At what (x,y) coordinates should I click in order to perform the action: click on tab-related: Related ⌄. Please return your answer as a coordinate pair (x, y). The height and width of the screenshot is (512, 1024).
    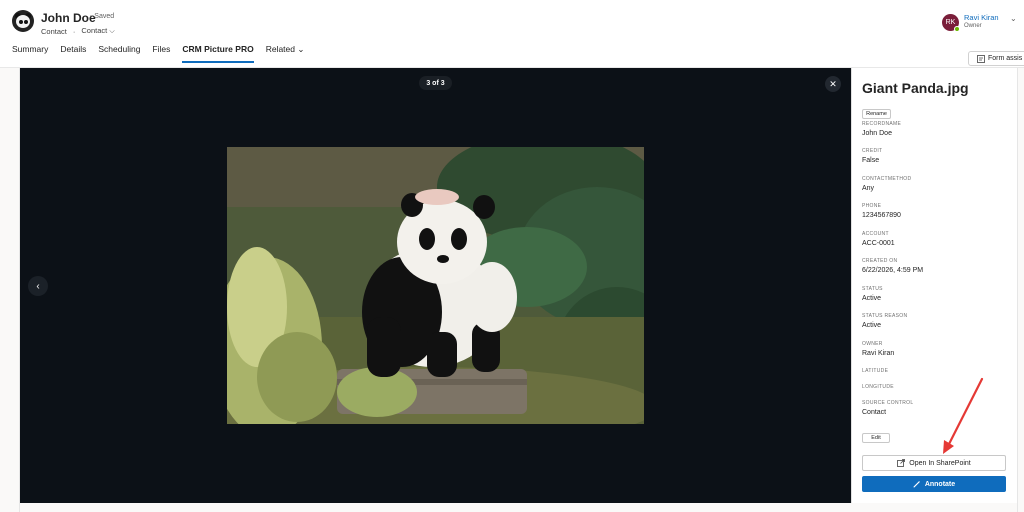
    Looking at the image, I should click on (285, 53).